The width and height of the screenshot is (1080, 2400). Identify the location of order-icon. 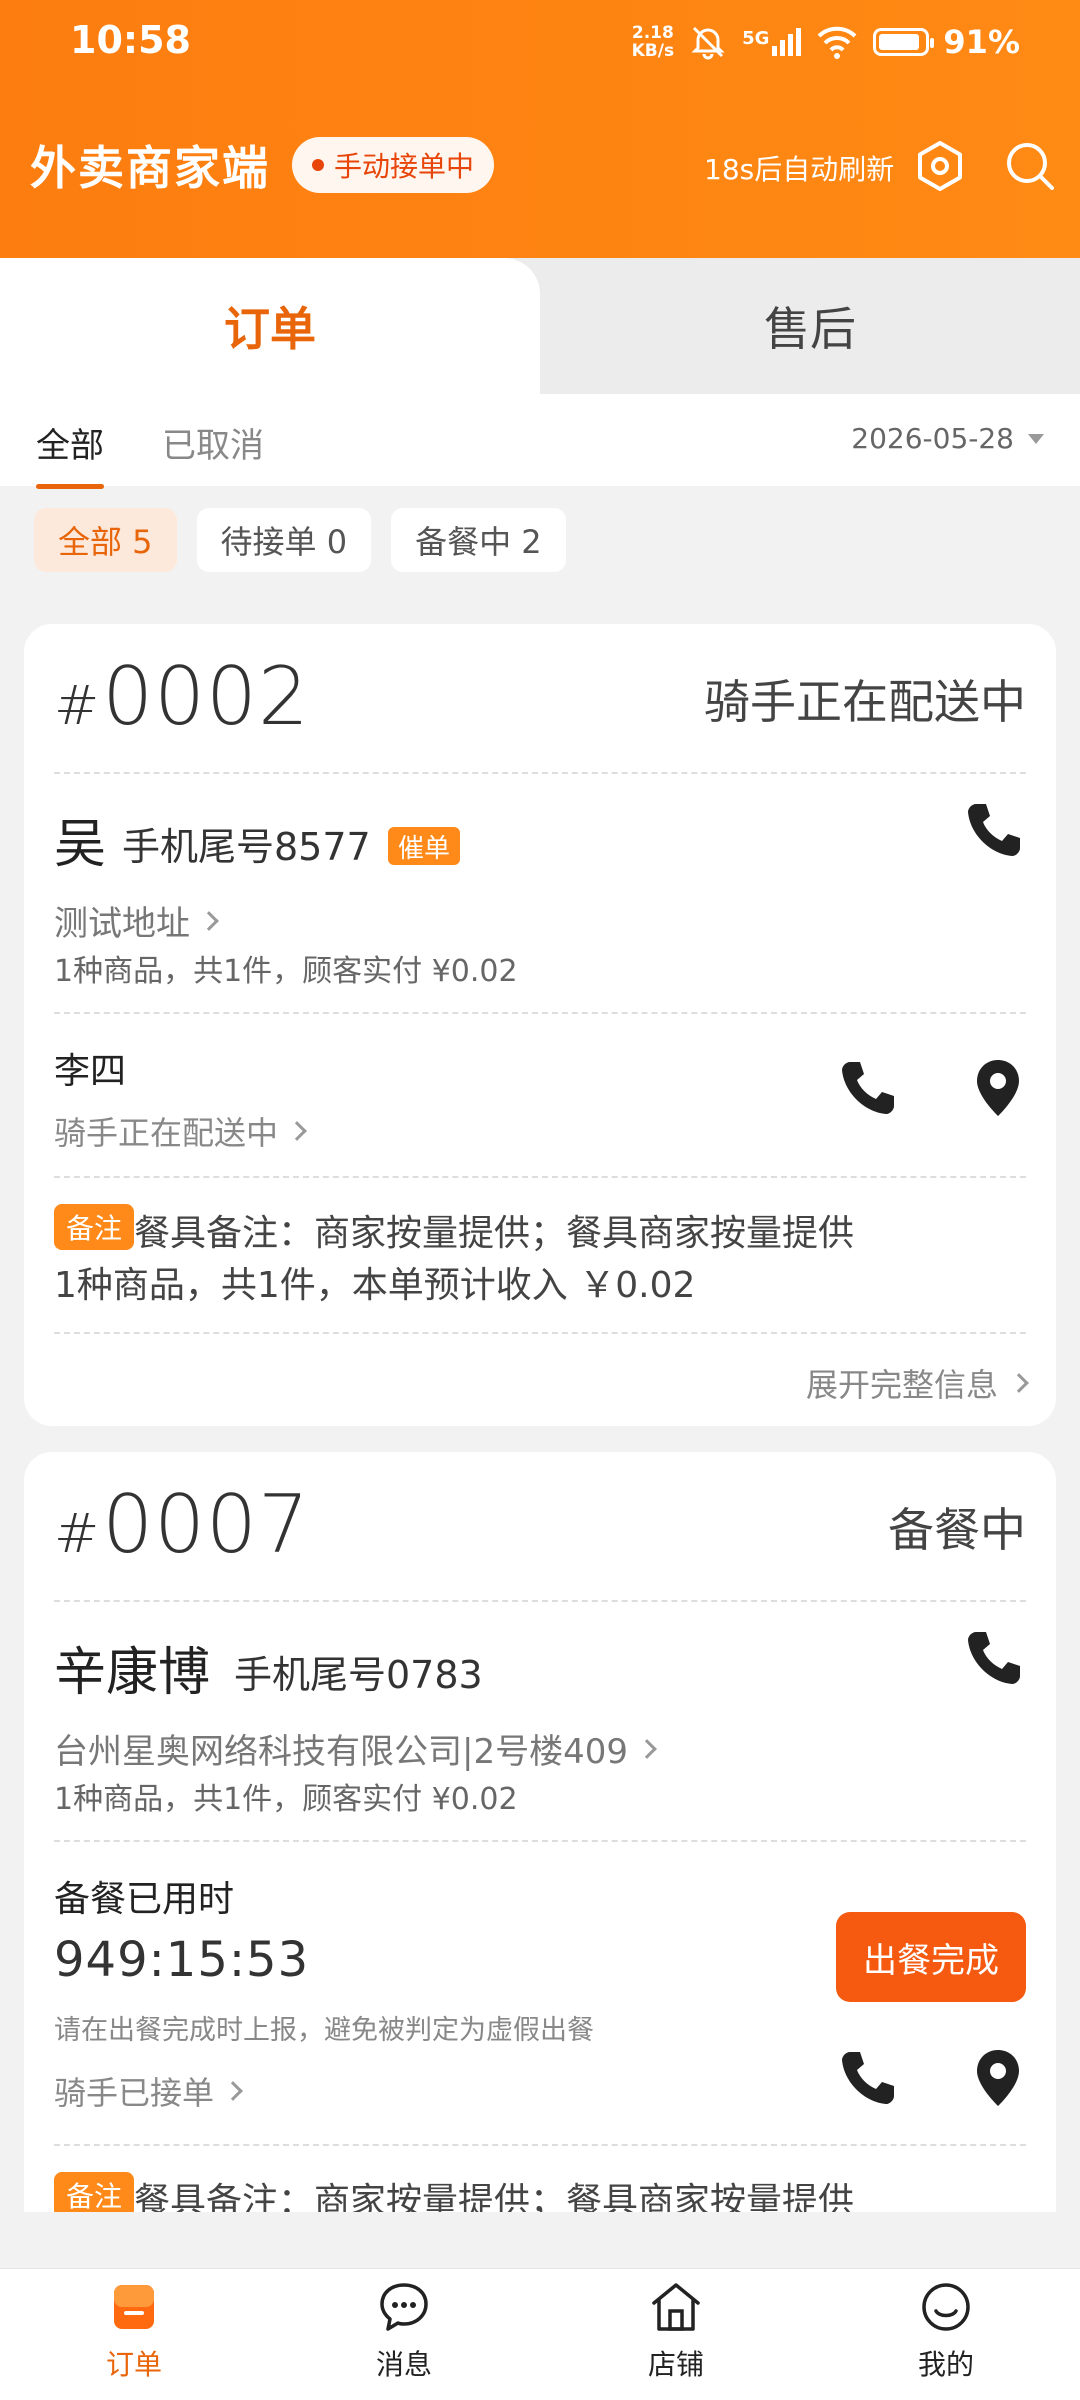
(134, 2307).